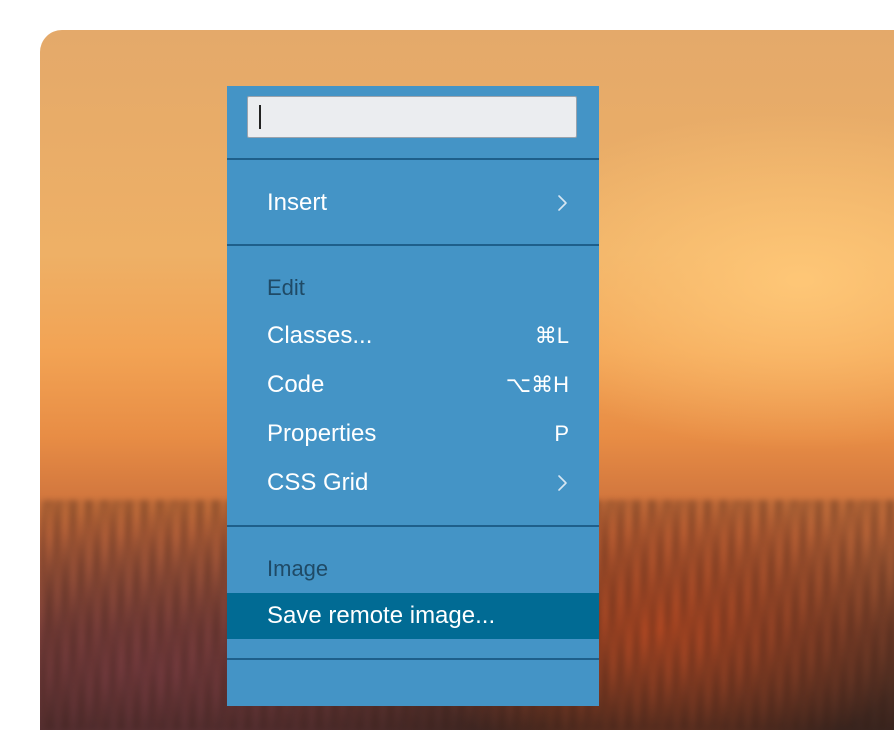 This screenshot has width=894, height=730. Describe the element at coordinates (413, 385) in the screenshot. I see `menu-item-code: Code ⌥⌘H` at that location.